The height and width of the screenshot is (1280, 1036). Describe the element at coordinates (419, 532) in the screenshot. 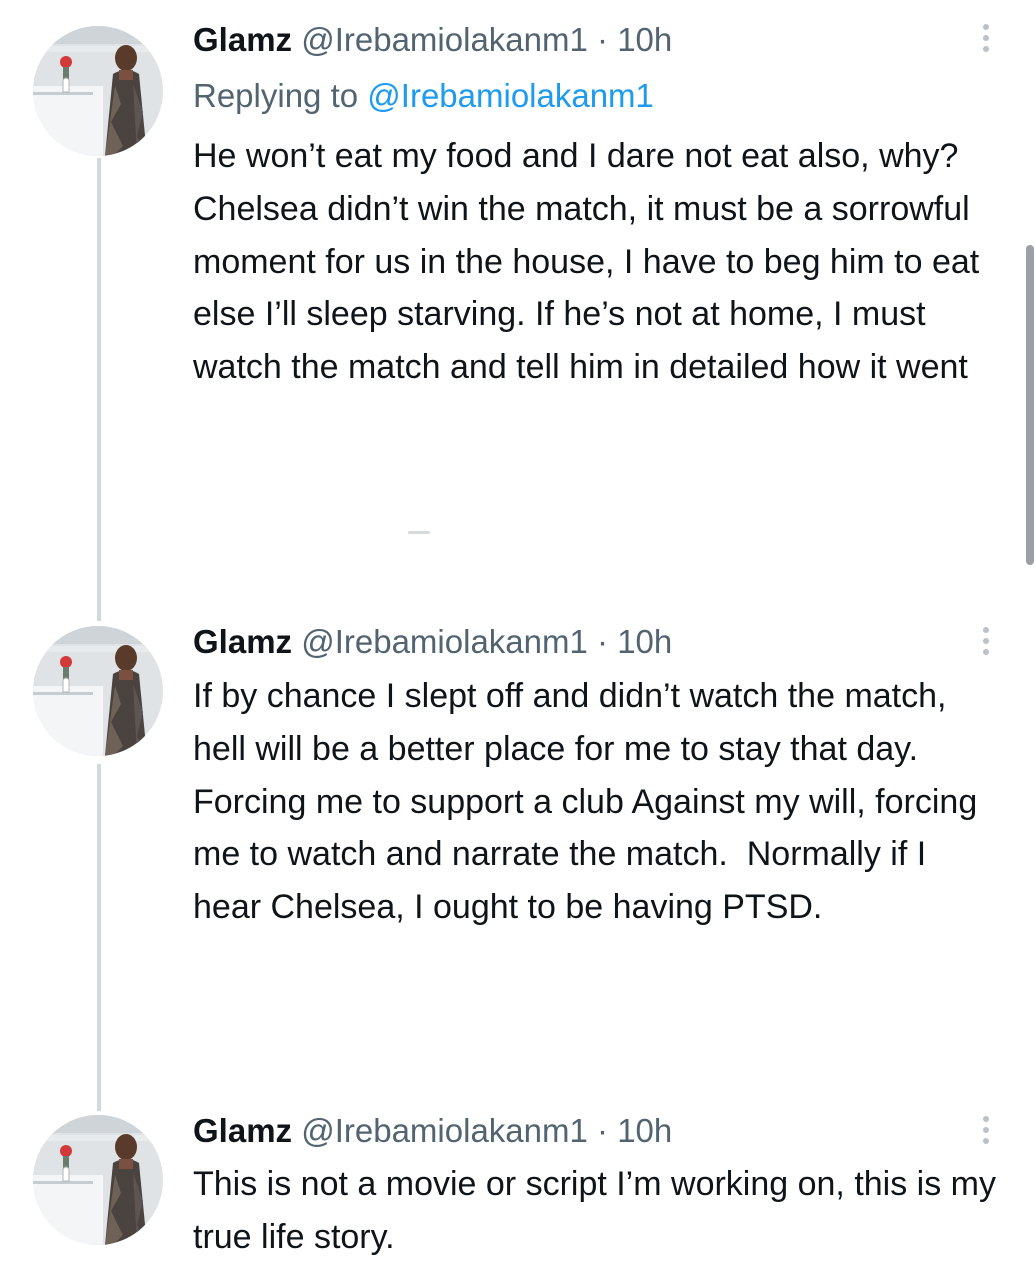

I see `decorative-mark` at that location.